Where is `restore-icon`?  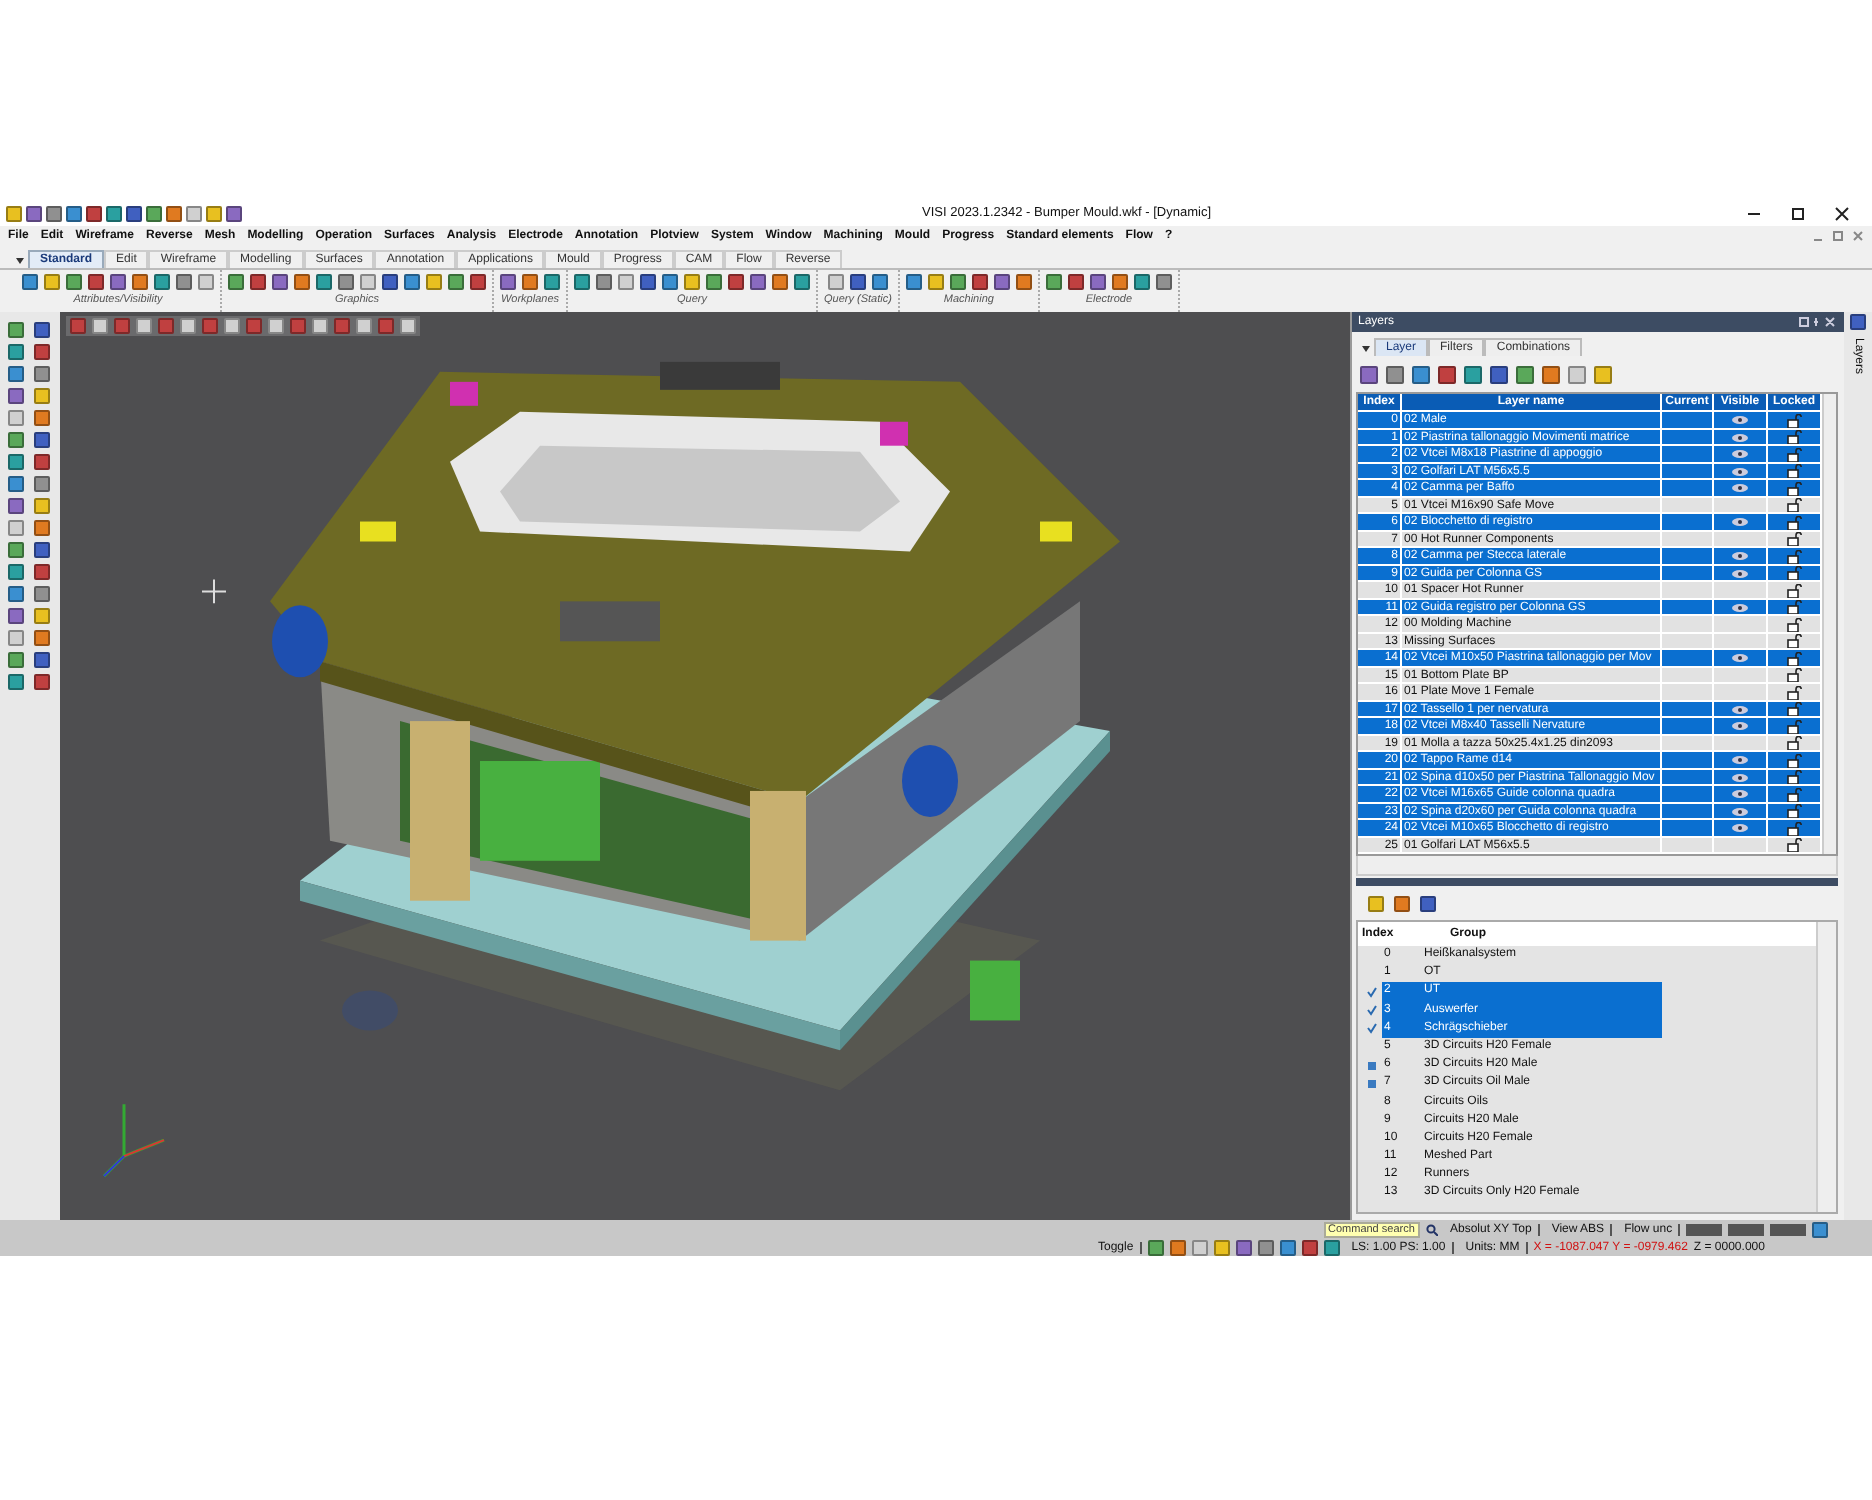 restore-icon is located at coordinates (1838, 235).